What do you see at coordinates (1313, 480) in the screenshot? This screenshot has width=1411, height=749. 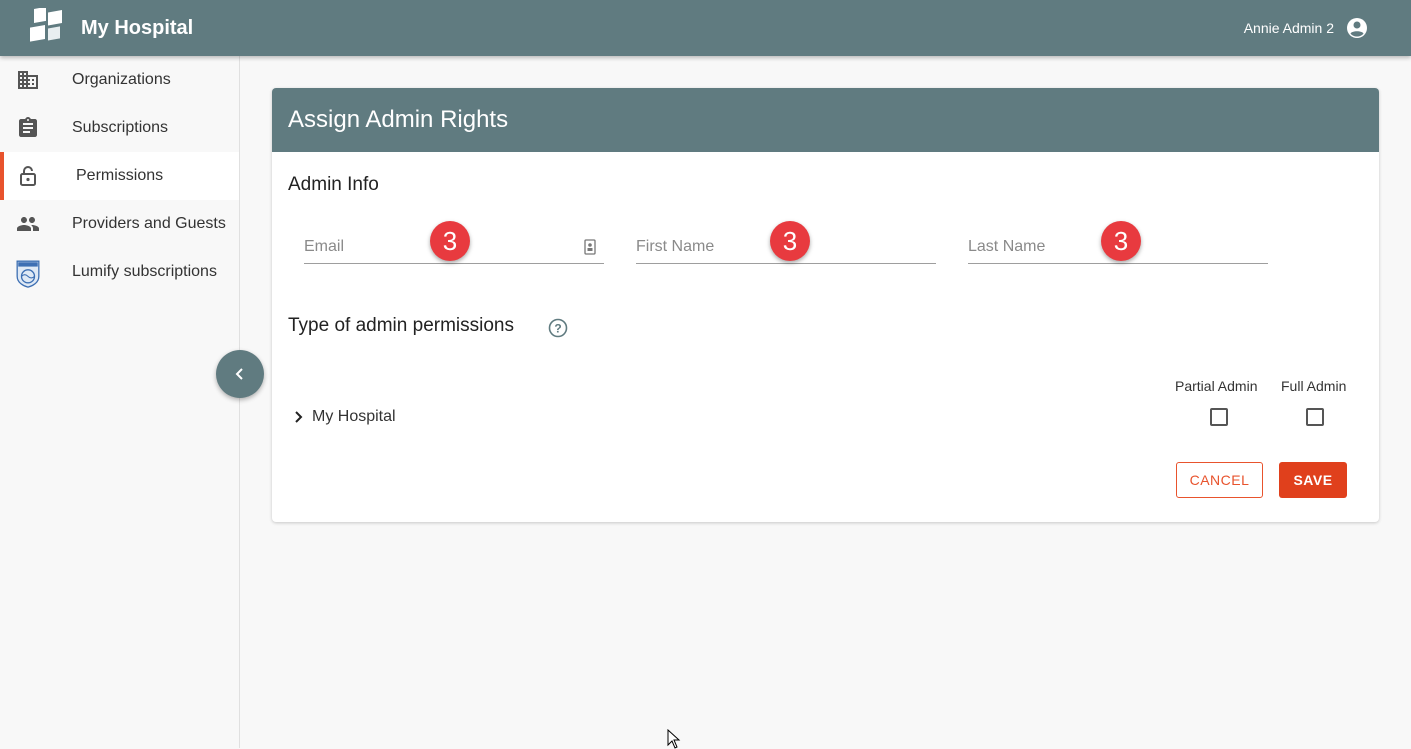 I see `save-button: SAVE` at bounding box center [1313, 480].